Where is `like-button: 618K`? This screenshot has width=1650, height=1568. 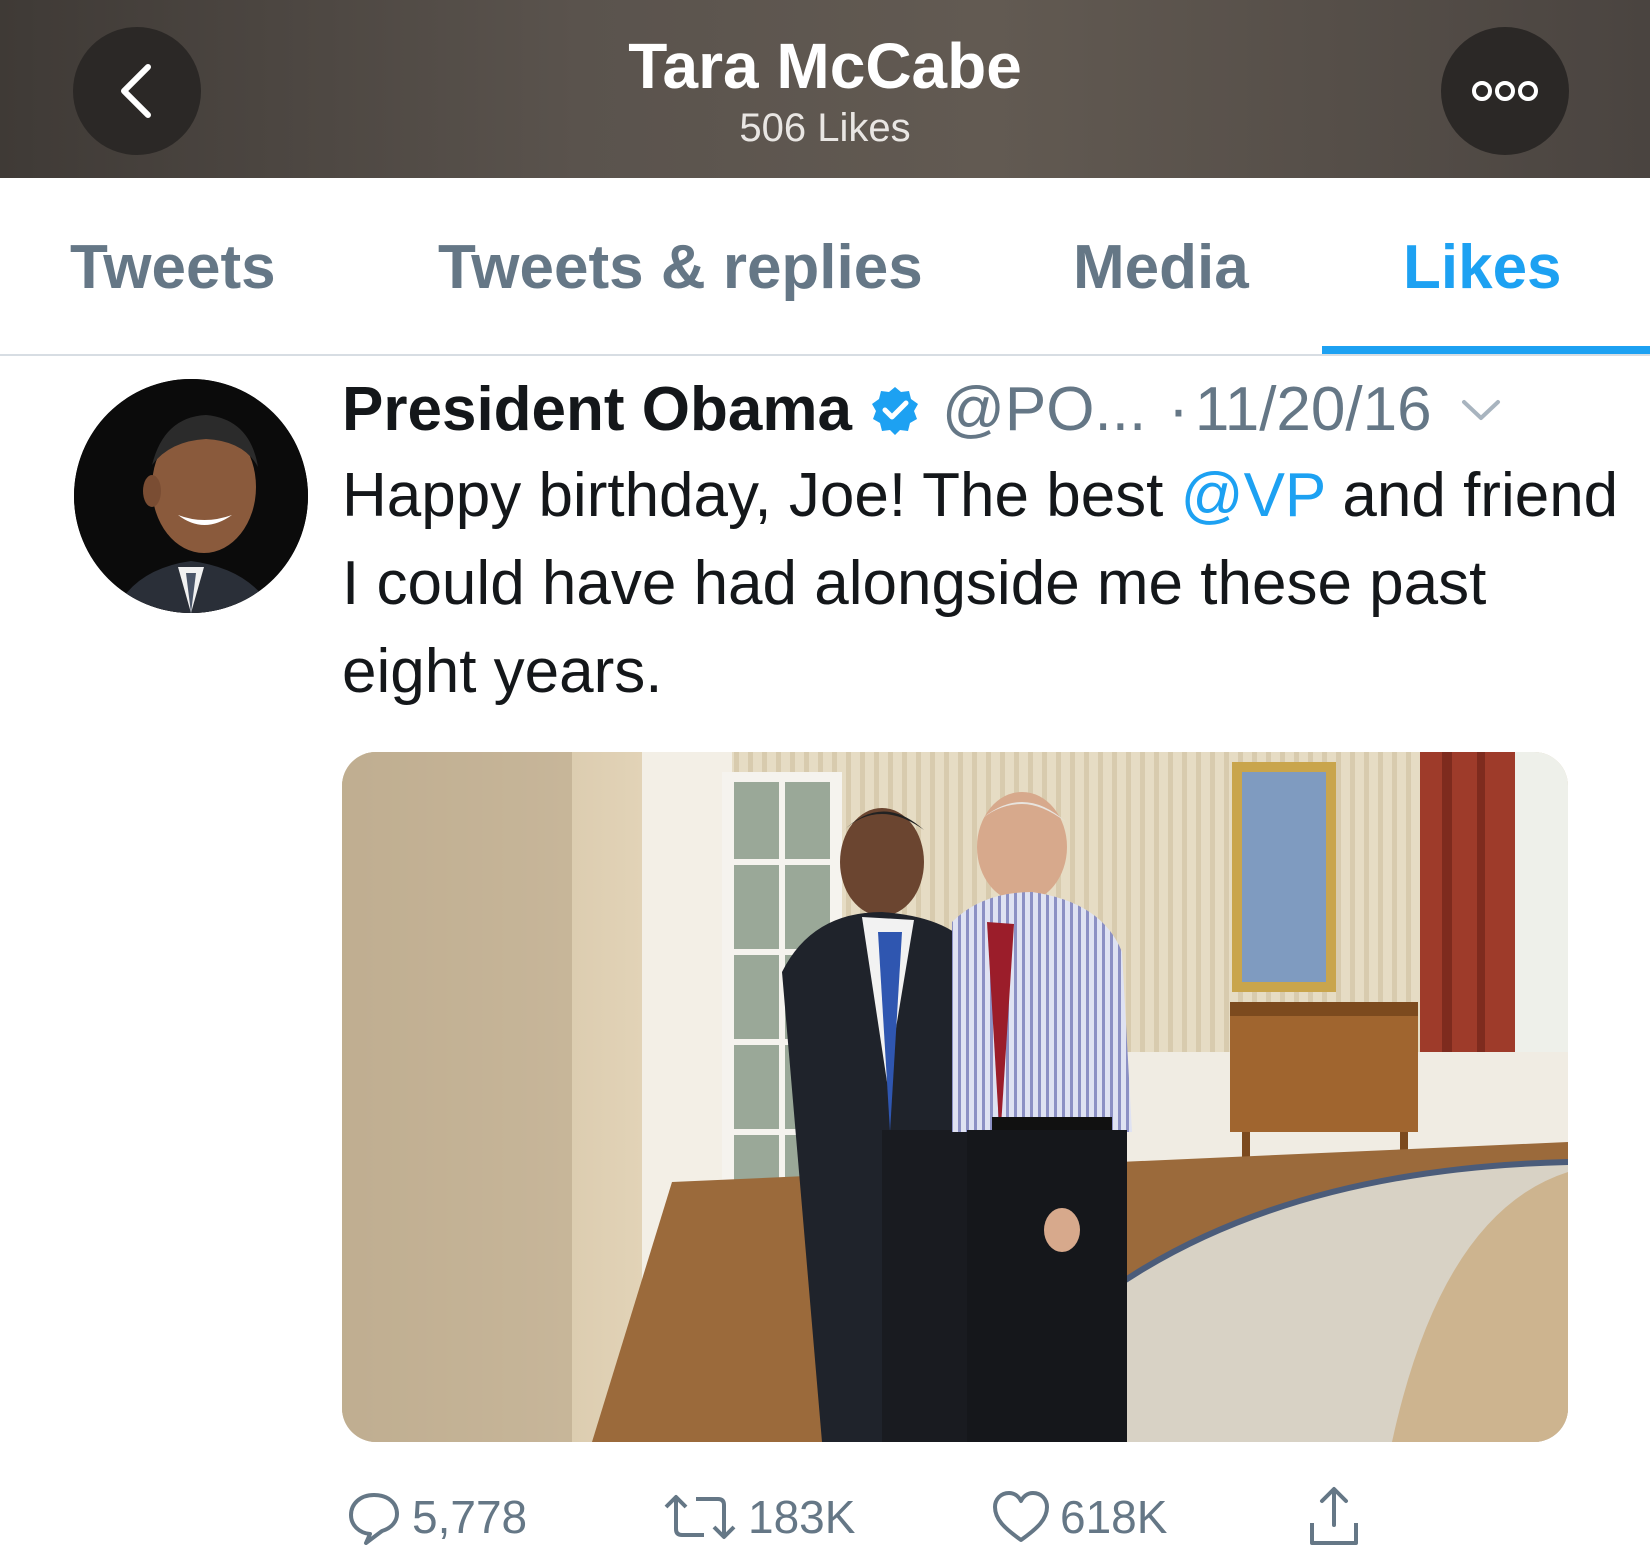 like-button: 618K is located at coordinates (1078, 1517).